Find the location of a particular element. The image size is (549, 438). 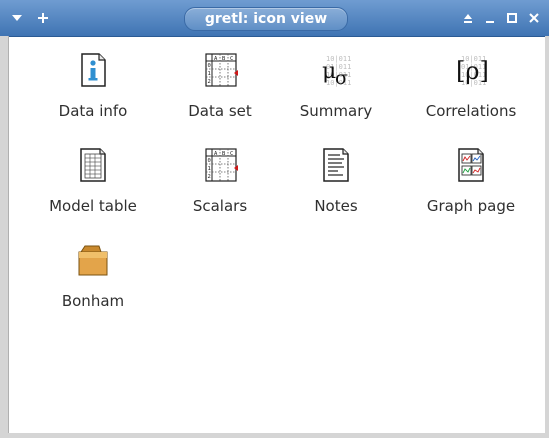

window-frame-right is located at coordinates (547, 237).